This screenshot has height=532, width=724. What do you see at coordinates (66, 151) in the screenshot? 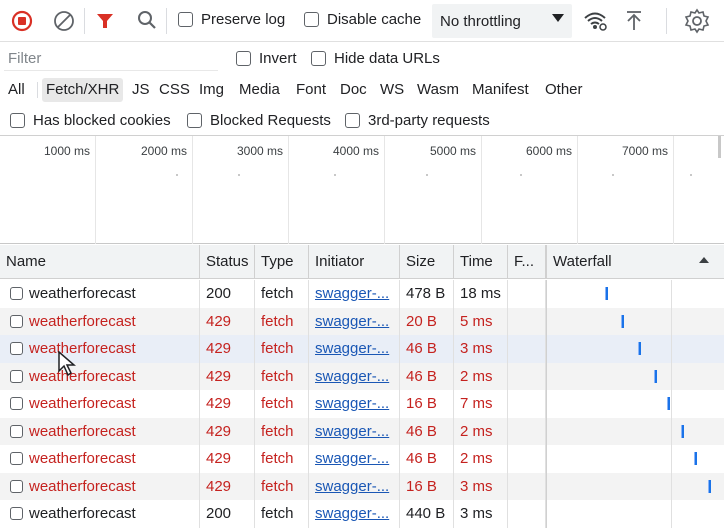
I see `overview-tick-label: 1000 ms` at bounding box center [66, 151].